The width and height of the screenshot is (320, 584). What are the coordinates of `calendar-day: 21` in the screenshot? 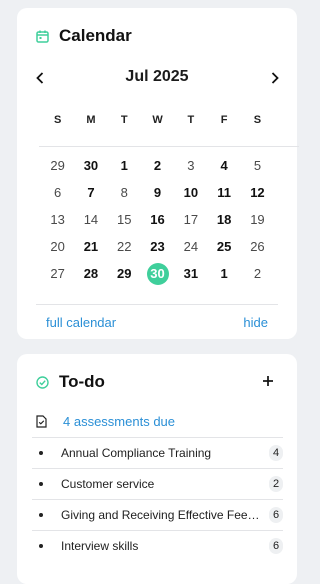 It's located at (90, 247).